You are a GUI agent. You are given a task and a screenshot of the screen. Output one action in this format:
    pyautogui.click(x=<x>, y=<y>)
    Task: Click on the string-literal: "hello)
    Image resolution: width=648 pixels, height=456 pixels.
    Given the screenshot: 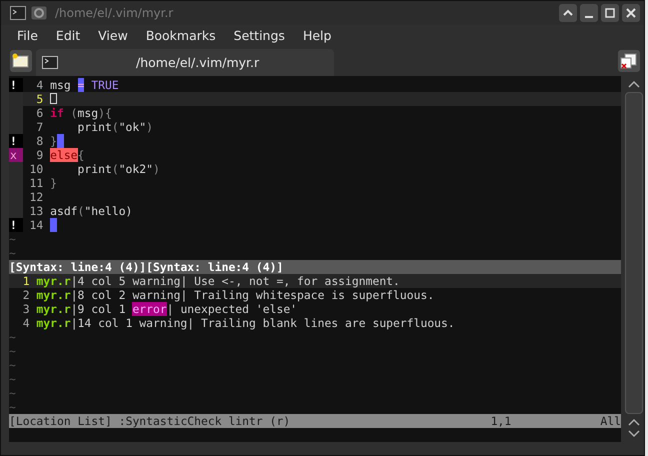 What is the action you would take?
    pyautogui.click(x=108, y=211)
    